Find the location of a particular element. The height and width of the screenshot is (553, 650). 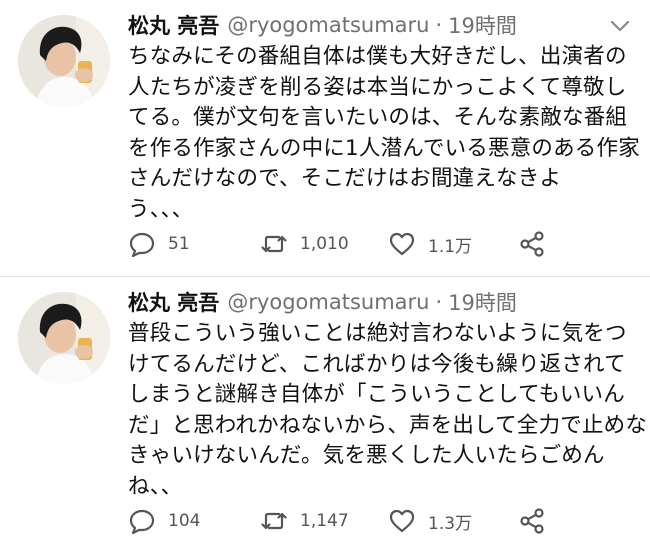

tweet-text-line: けてるんだけど、こればかりは今後も繰り返されて is located at coordinates (377, 364).